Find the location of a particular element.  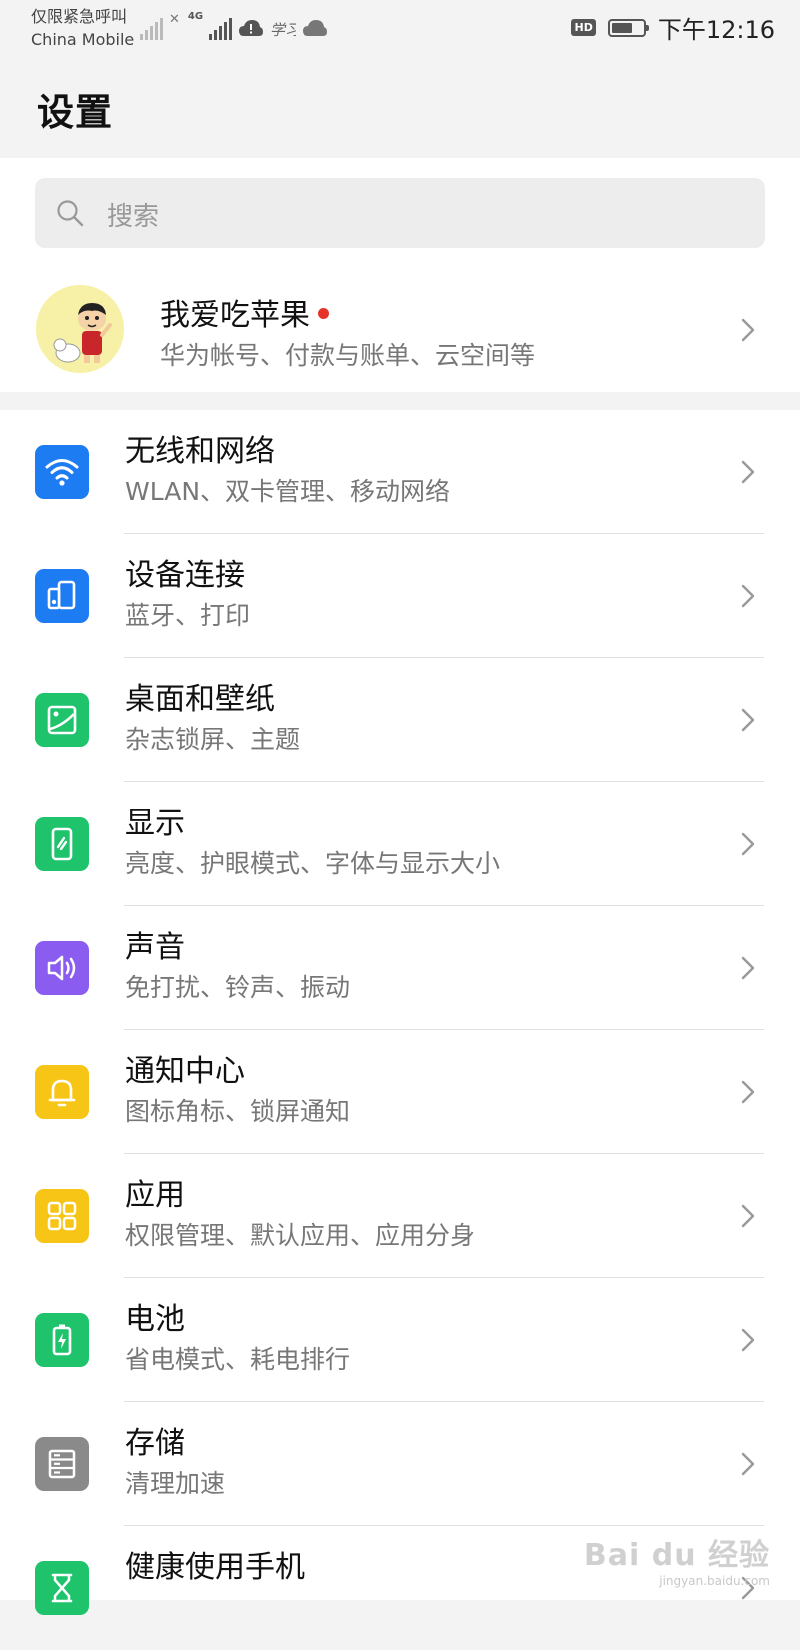

watermark-url: jingyan.baidu.com is located at coordinates (714, 1581).